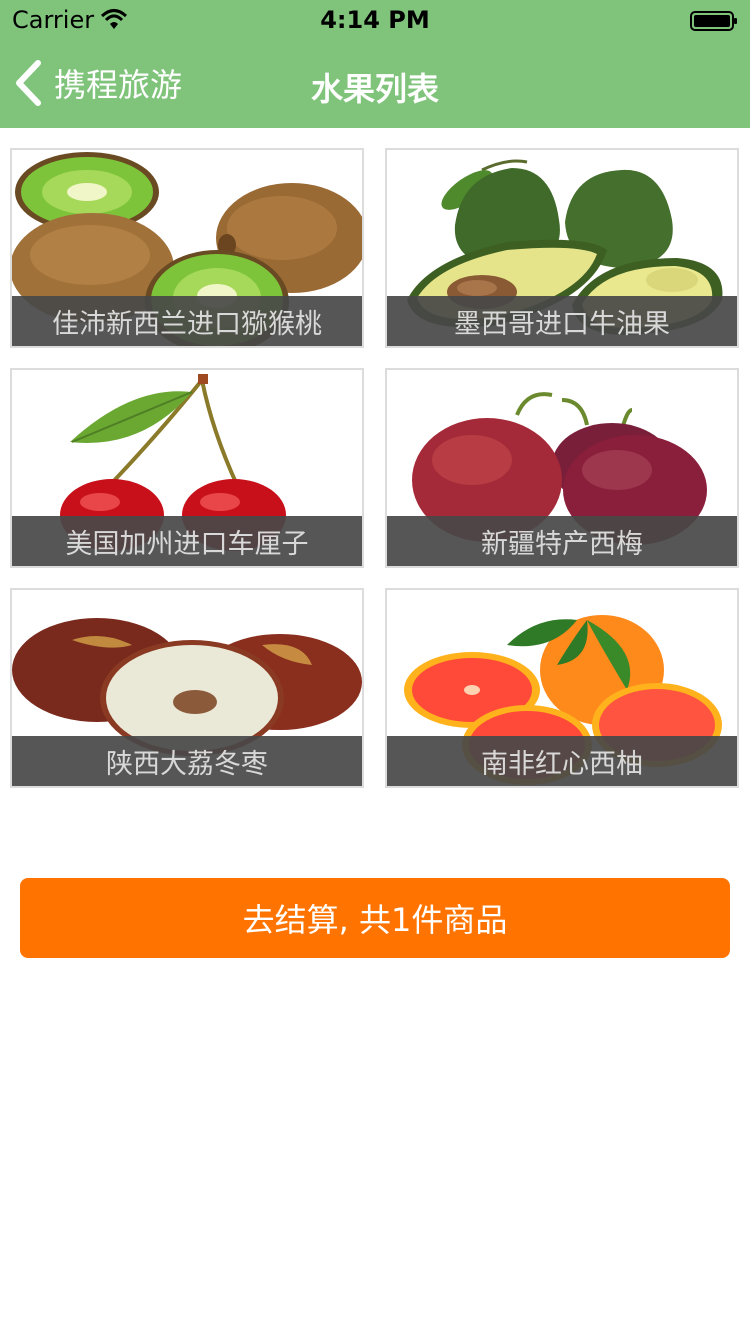 The image size is (750, 1334). I want to click on status-bar: Carrier 4:14 PM, so click(375, 20).